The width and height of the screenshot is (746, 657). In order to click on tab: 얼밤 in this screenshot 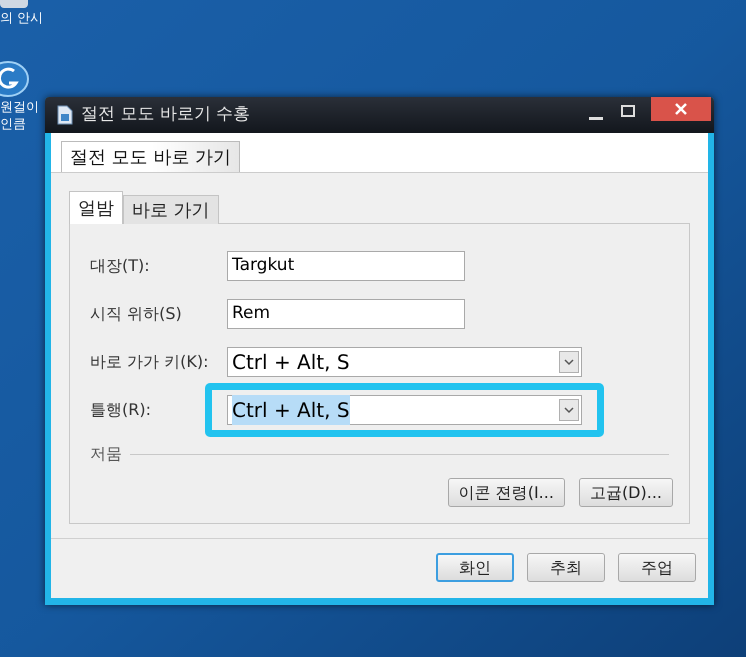, I will do `click(96, 207)`.